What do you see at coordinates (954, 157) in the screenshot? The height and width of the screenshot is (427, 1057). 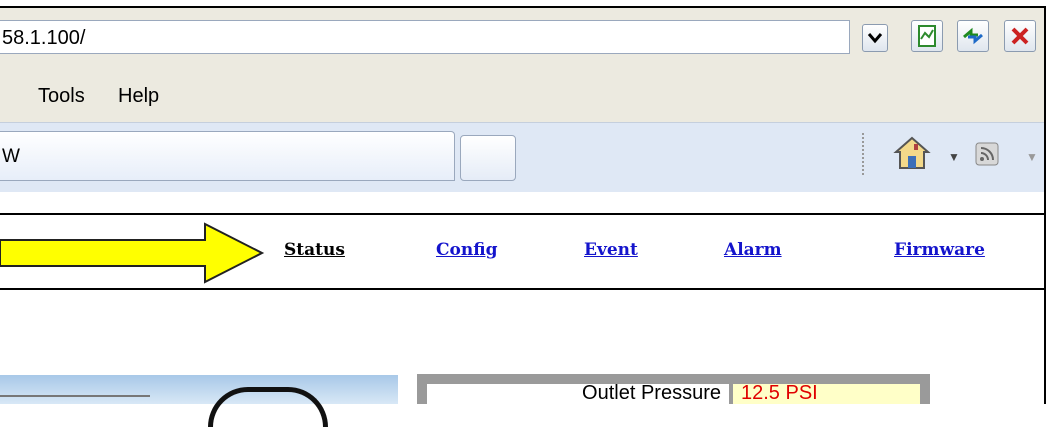 I see `home-dropdown-icon: ▼` at bounding box center [954, 157].